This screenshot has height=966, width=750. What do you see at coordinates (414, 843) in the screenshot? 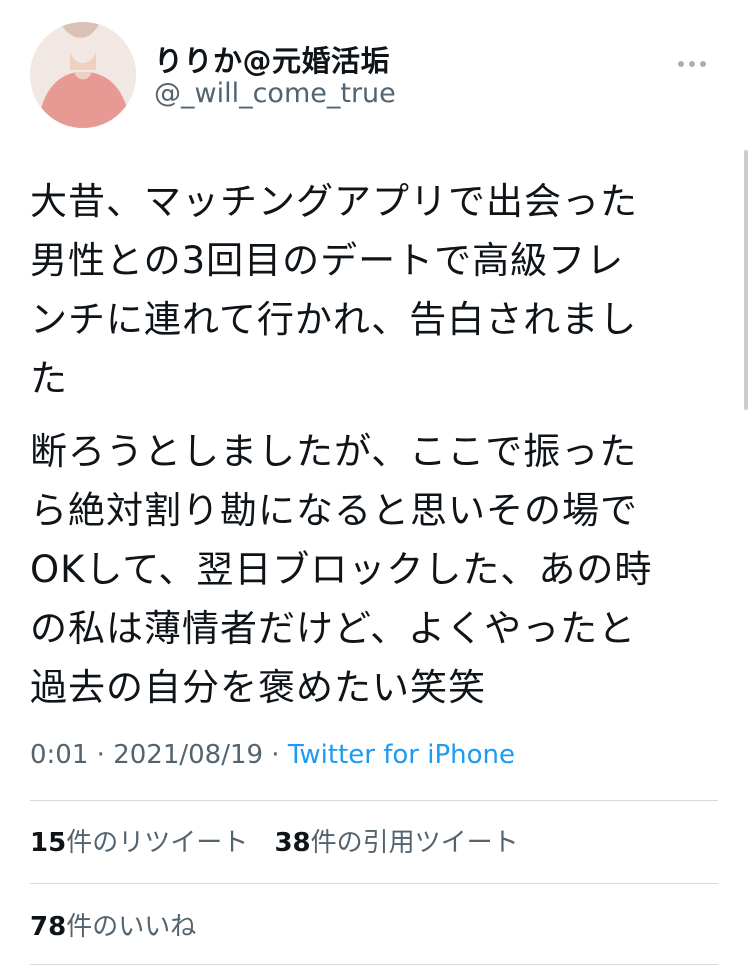
I see `quotes-label: 件の引用ツイート` at bounding box center [414, 843].